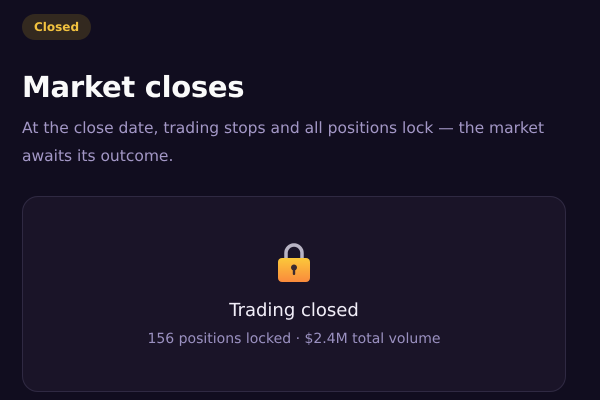 The image size is (600, 400). I want to click on page-title: Market closes, so click(134, 87).